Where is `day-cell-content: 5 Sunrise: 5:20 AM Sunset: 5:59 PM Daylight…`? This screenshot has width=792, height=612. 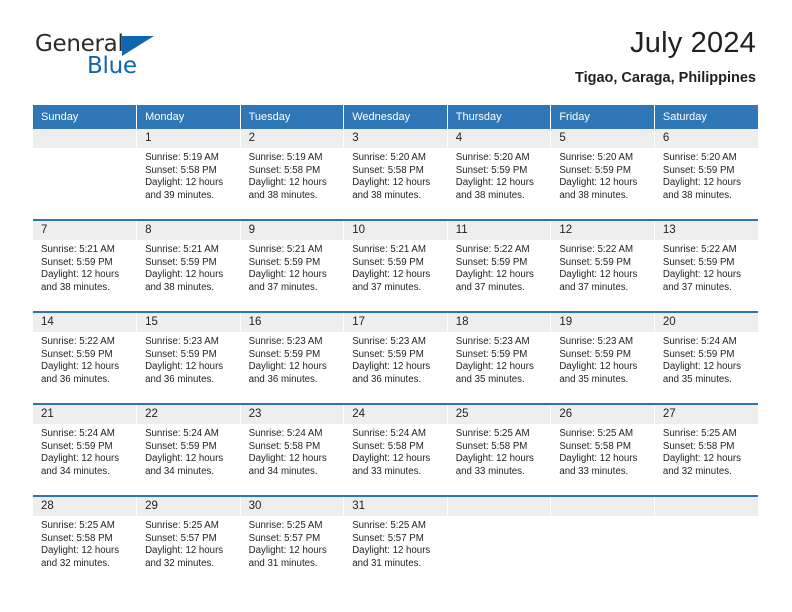 day-cell-content: 5 Sunrise: 5:20 AM Sunset: 5:59 PM Daylight… is located at coordinates (602, 174).